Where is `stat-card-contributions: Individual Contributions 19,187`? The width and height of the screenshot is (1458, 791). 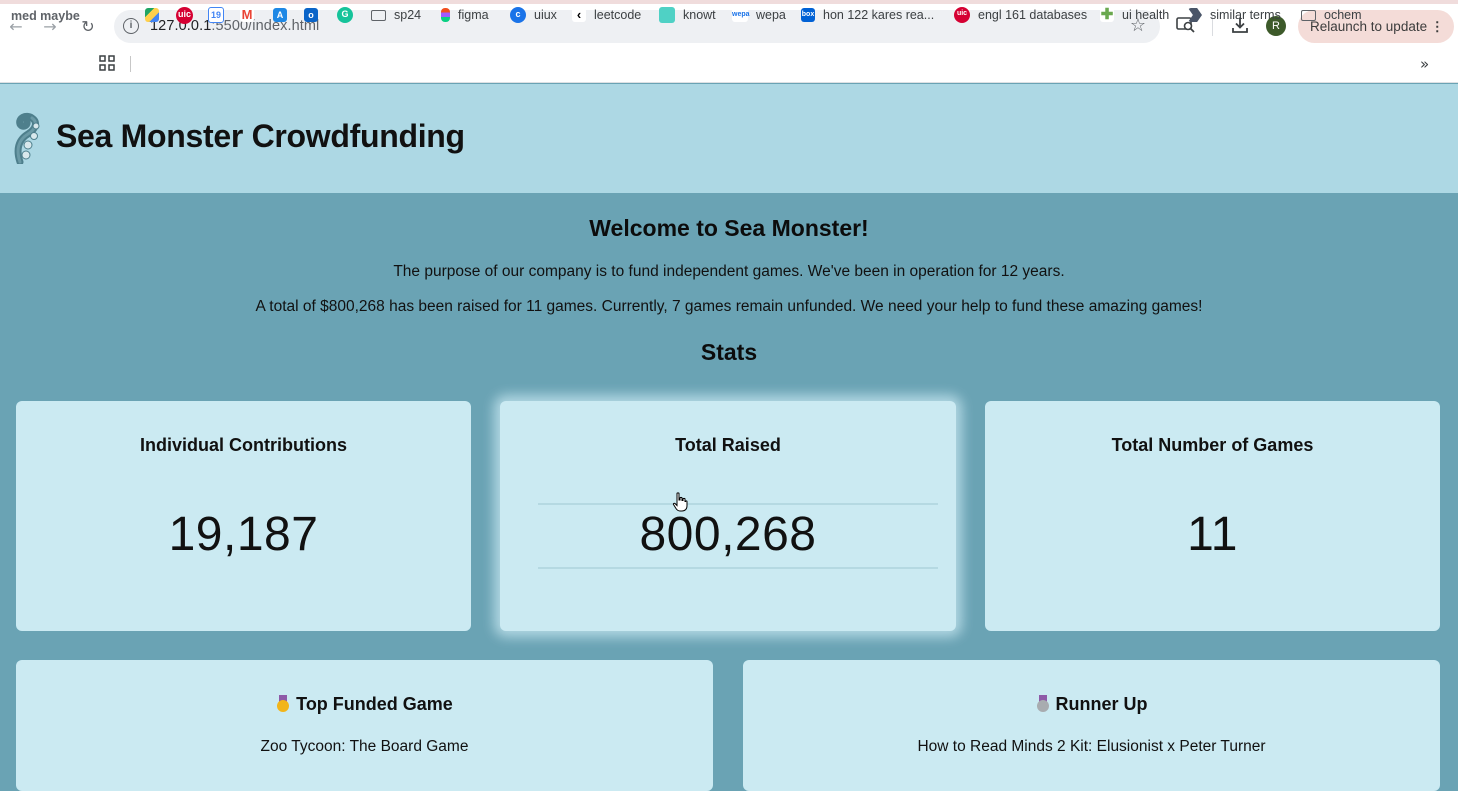
stat-card-contributions: Individual Contributions 19,187 is located at coordinates (243, 516).